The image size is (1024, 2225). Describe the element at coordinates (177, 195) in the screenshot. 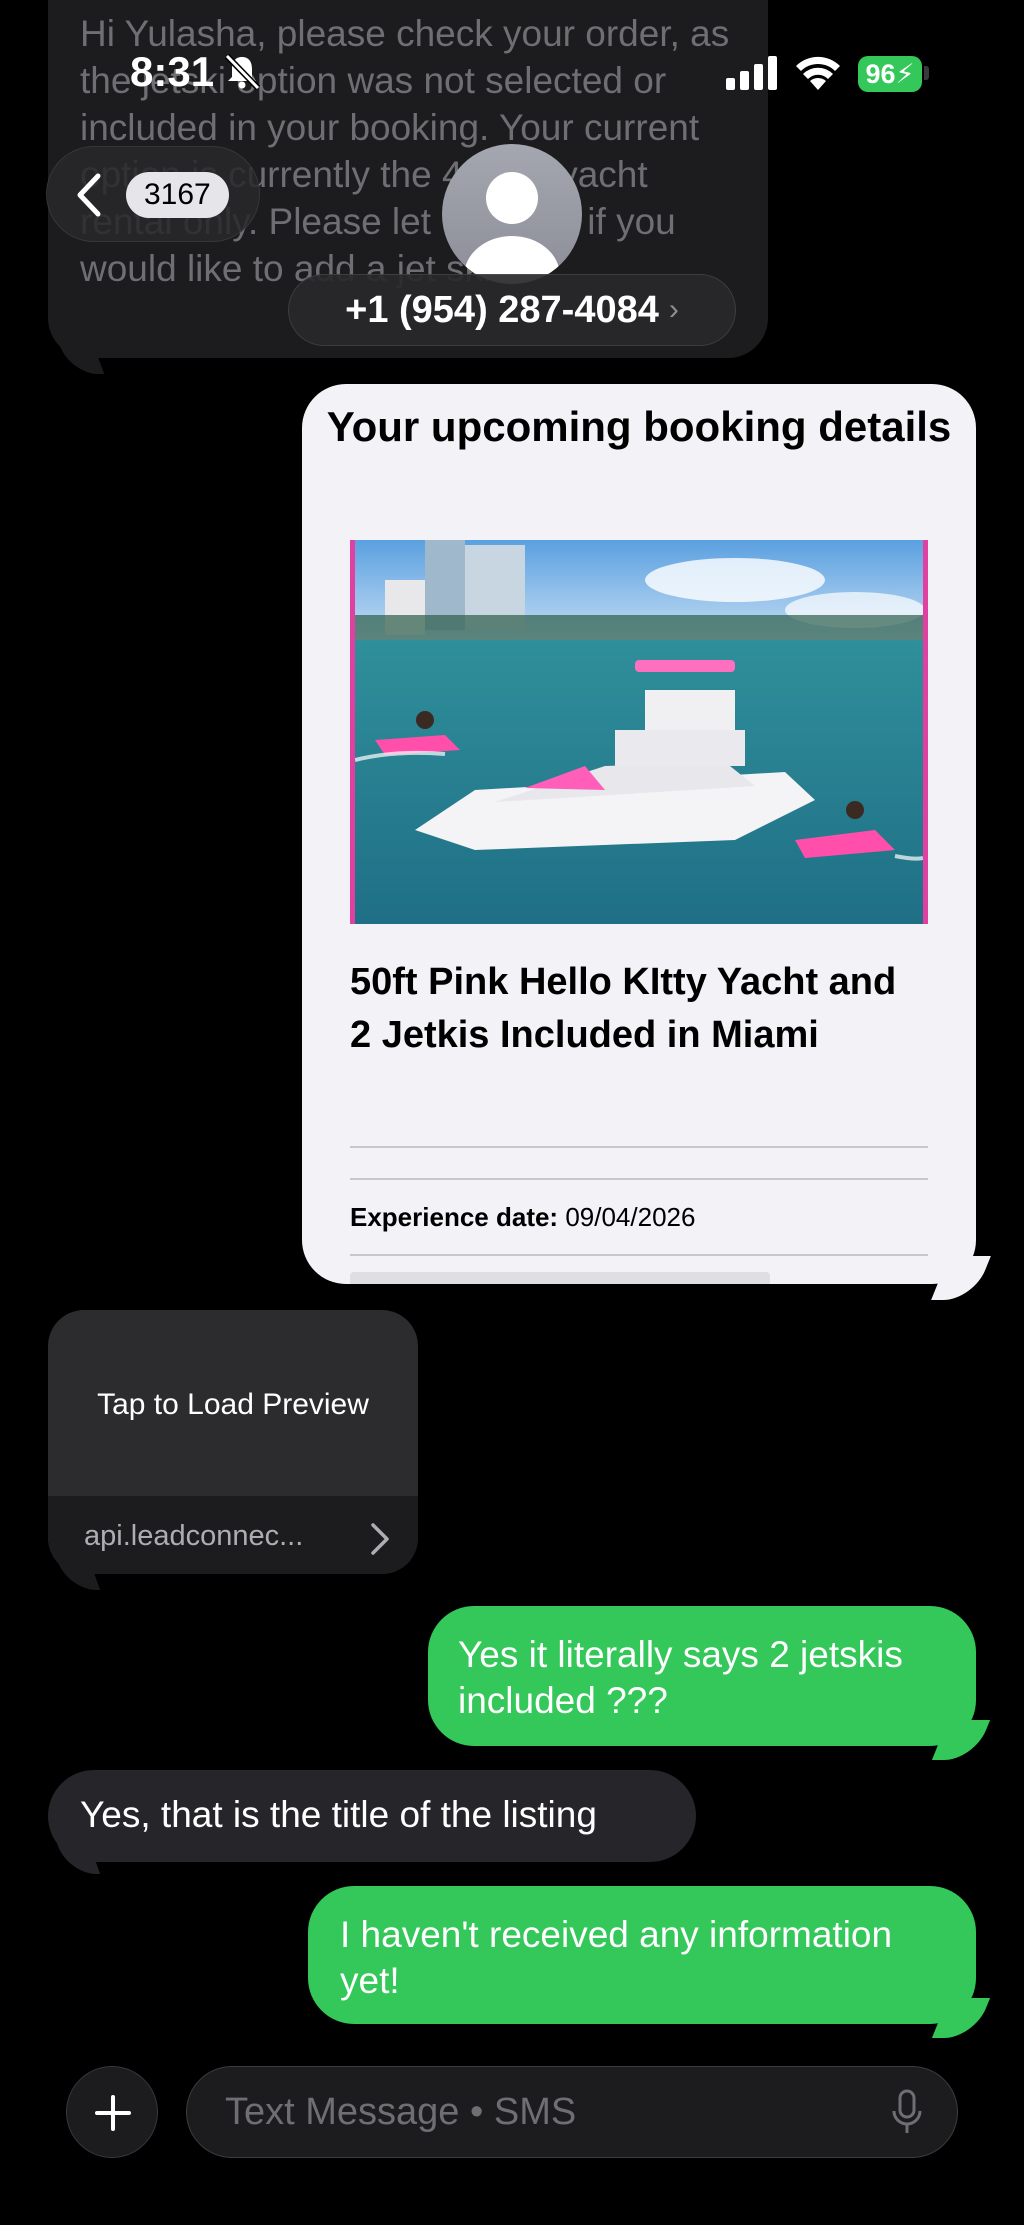

I see `unread-count-badge: 3167` at that location.